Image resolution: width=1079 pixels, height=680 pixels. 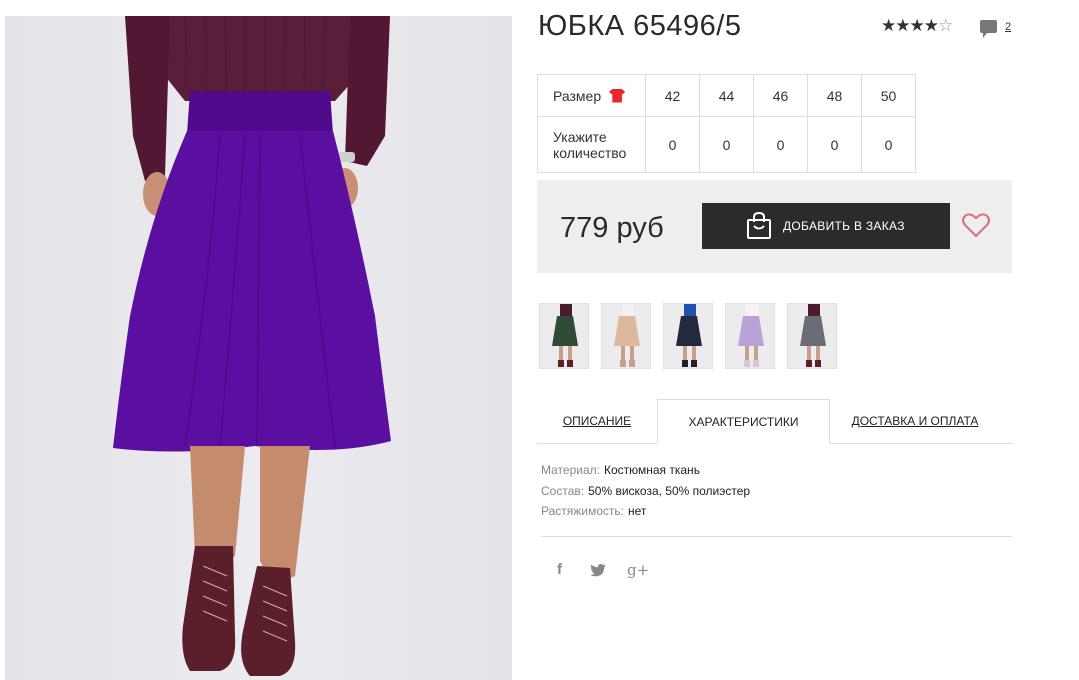 I want to click on google-plus-icon: g+, so click(x=638, y=570).